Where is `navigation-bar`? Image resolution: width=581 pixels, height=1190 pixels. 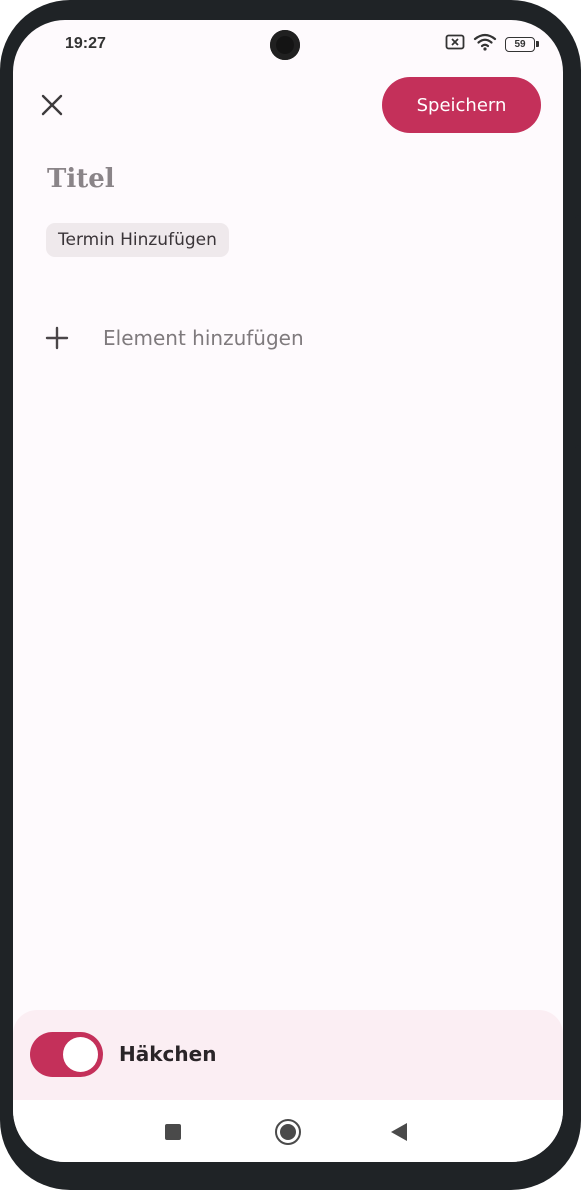 navigation-bar is located at coordinates (288, 1131).